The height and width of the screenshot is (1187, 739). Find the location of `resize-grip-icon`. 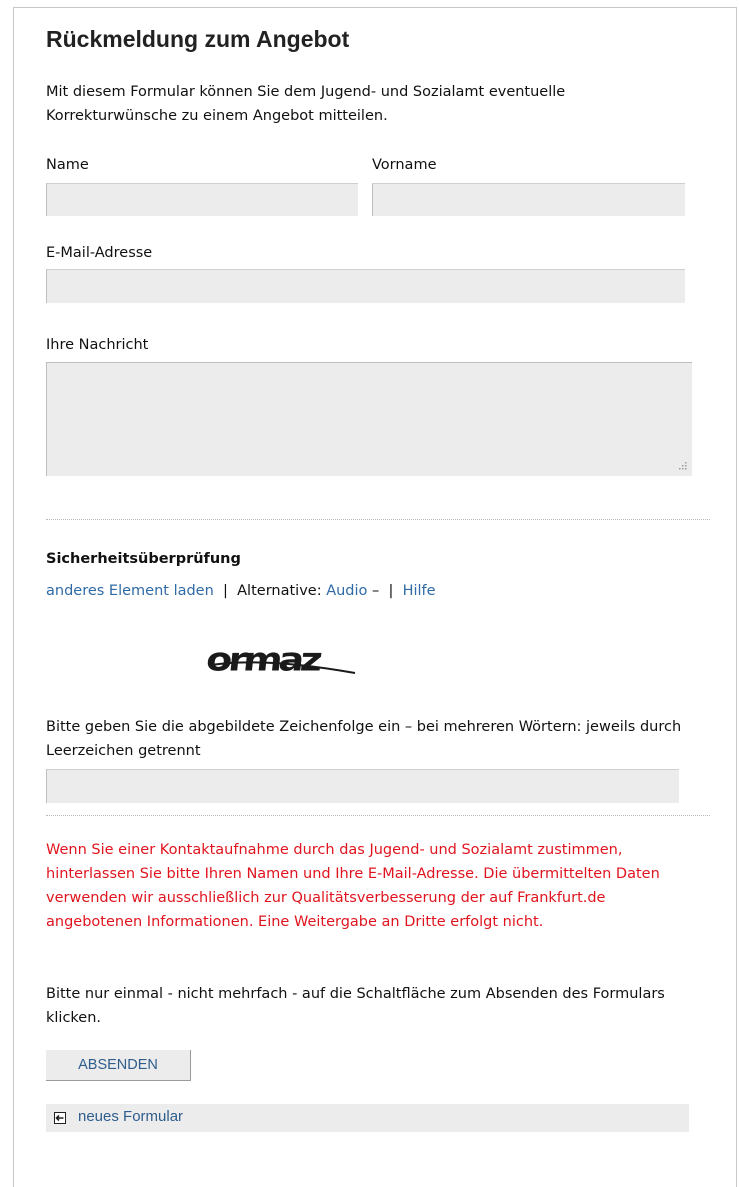

resize-grip-icon is located at coordinates (682, 467).